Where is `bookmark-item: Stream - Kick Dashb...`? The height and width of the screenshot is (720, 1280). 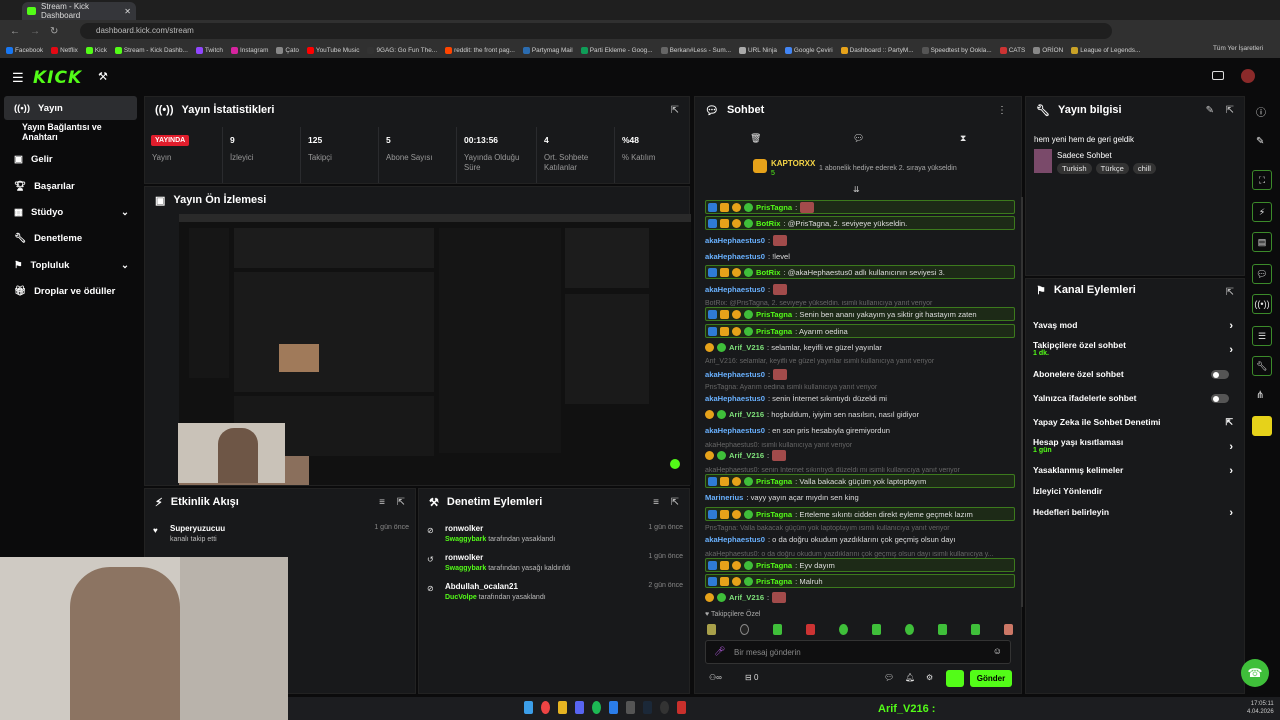
bookmark-item: Stream - Kick Dashb... is located at coordinates (151, 50).